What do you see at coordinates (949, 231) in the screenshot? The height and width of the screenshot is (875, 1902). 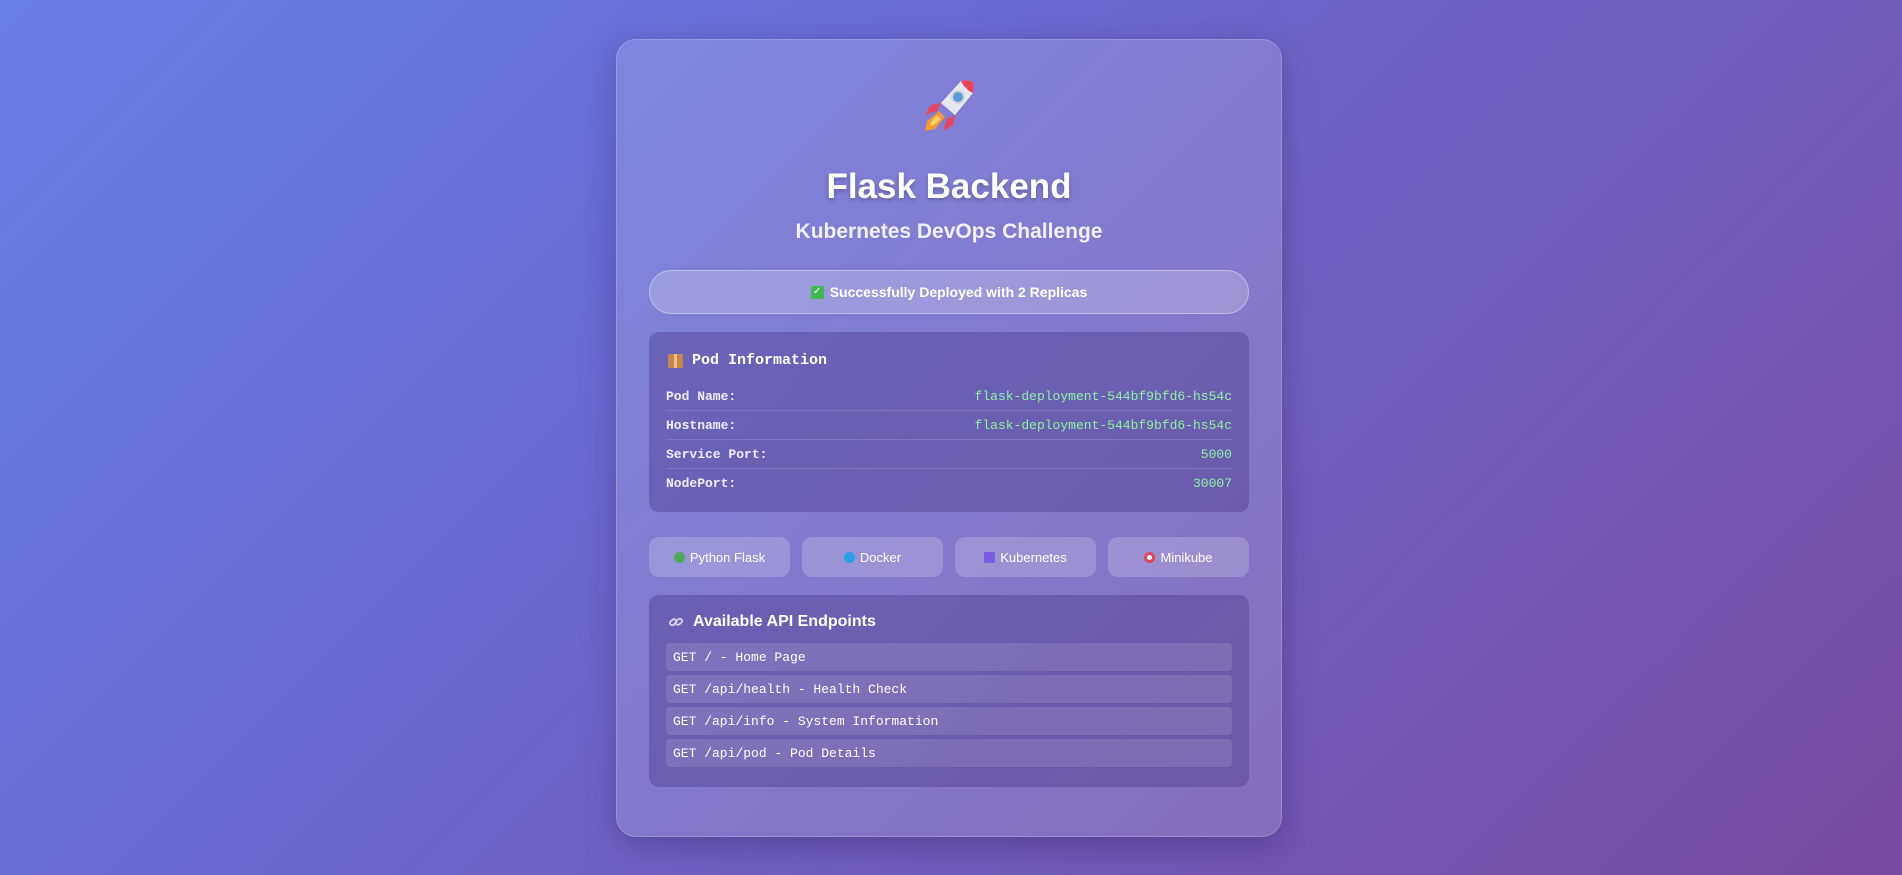 I see `page-subtitle: Kubernetes DevOps Challenge` at bounding box center [949, 231].